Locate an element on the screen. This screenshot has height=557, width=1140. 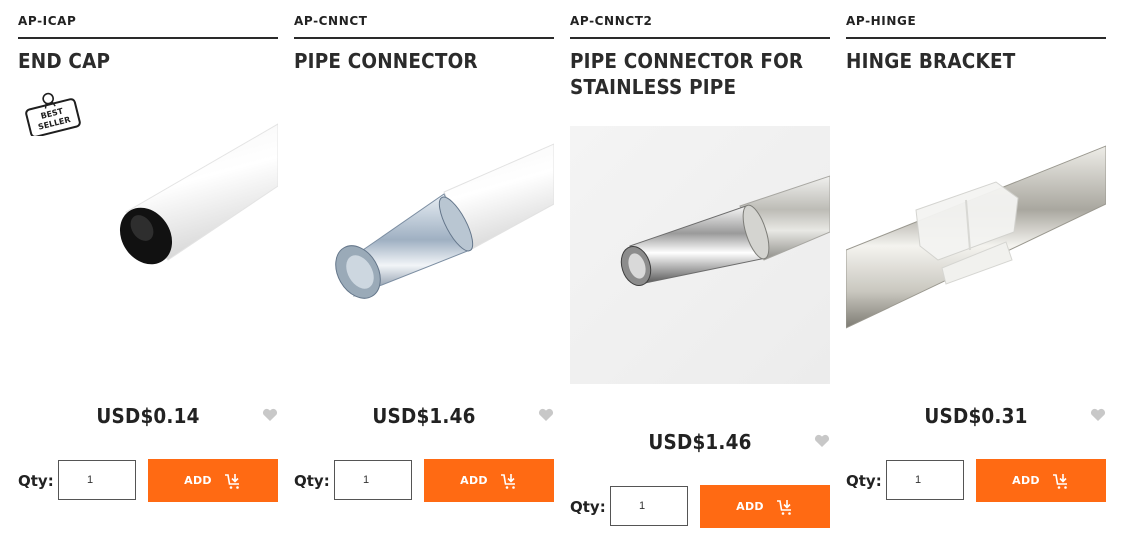
product-title: PIPE CONNECTOR FOR STAINLESS PIPE is located at coordinates (689, 74).